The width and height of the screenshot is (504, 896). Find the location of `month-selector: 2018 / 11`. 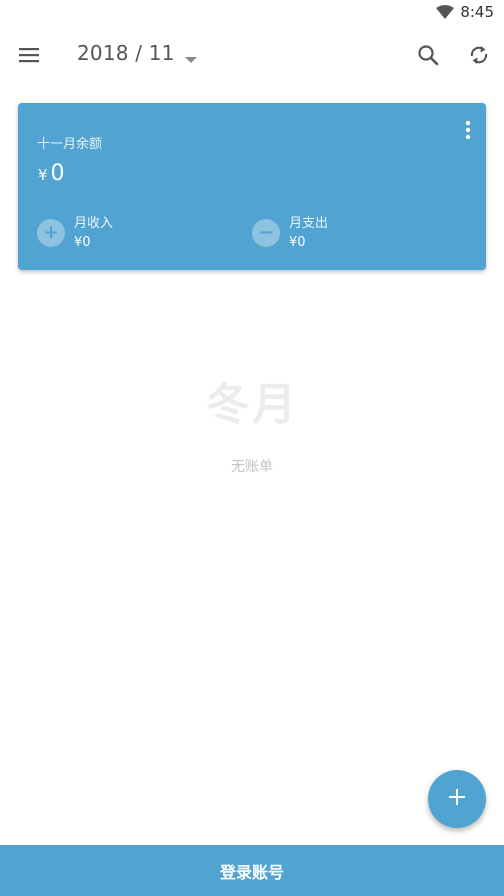

month-selector: 2018 / 11 is located at coordinates (137, 53).